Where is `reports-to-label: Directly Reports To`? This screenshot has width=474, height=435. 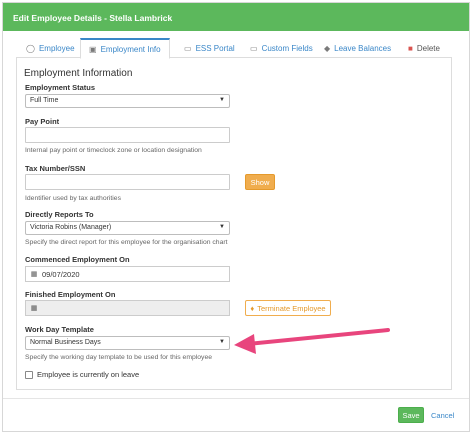
reports-to-label: Directly Reports To is located at coordinates (59, 214).